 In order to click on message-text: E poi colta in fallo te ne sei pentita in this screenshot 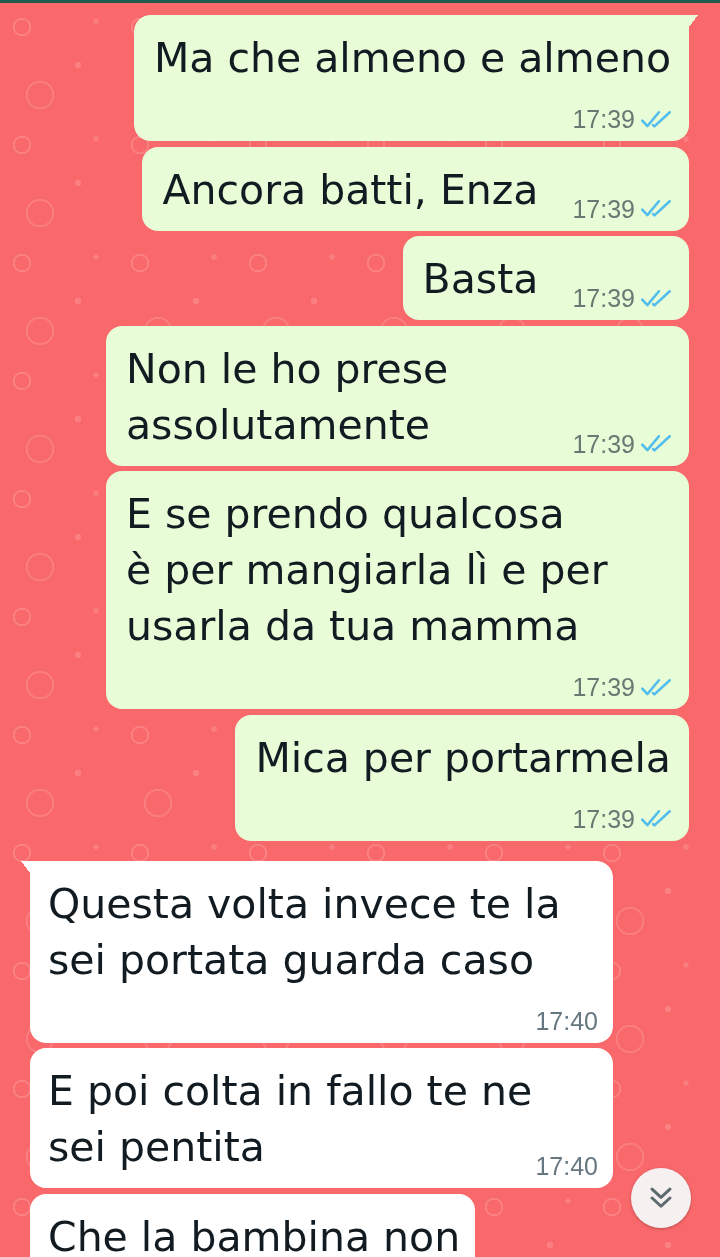, I will do `click(290, 1119)`.